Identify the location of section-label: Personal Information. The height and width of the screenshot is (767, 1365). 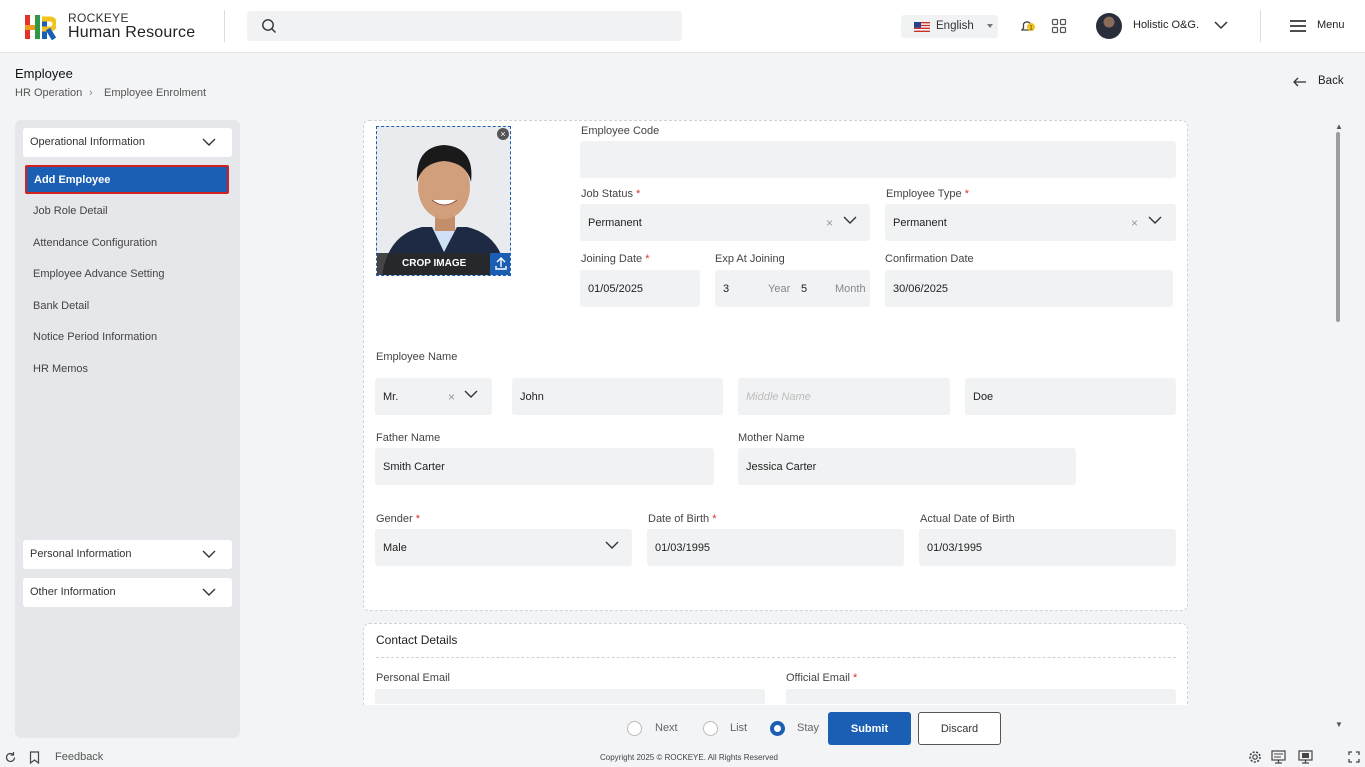
(81, 554).